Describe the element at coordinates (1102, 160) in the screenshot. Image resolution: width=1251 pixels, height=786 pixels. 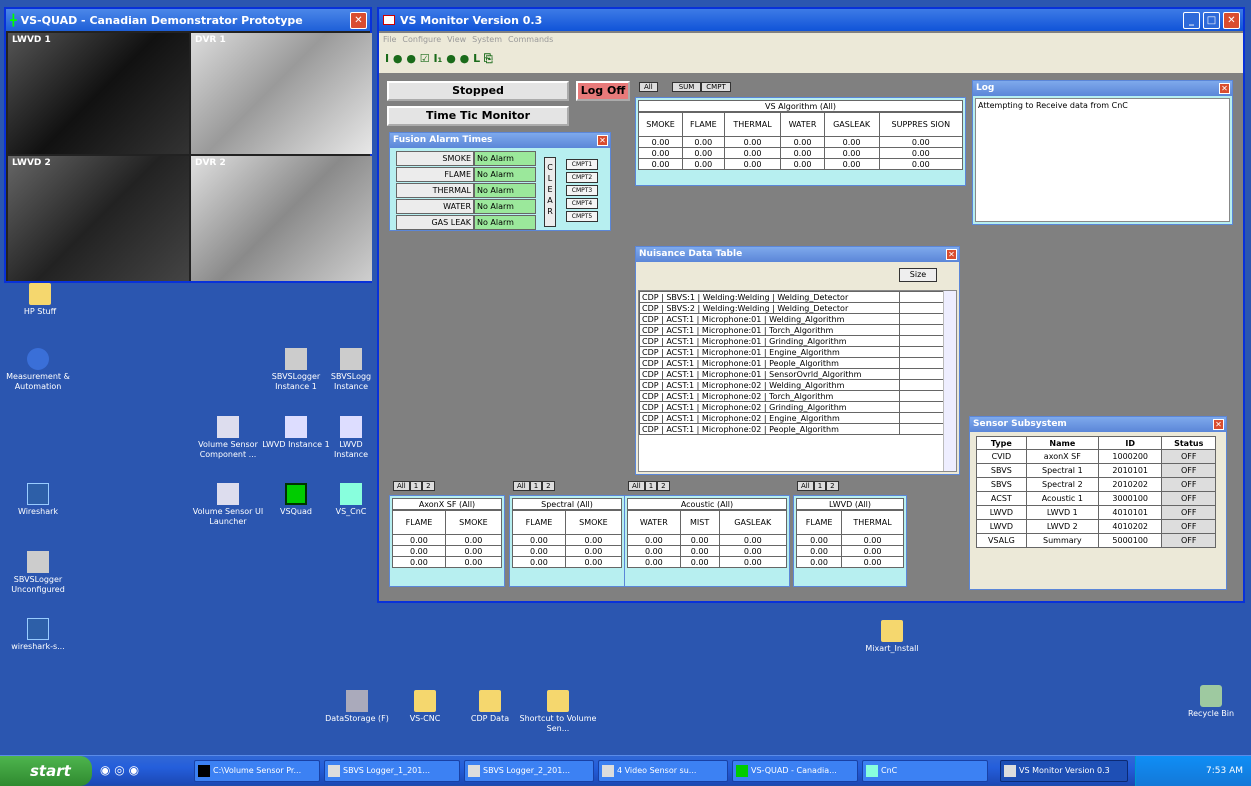
I see `log-textarea: Attempting to Receive data from CnC` at that location.